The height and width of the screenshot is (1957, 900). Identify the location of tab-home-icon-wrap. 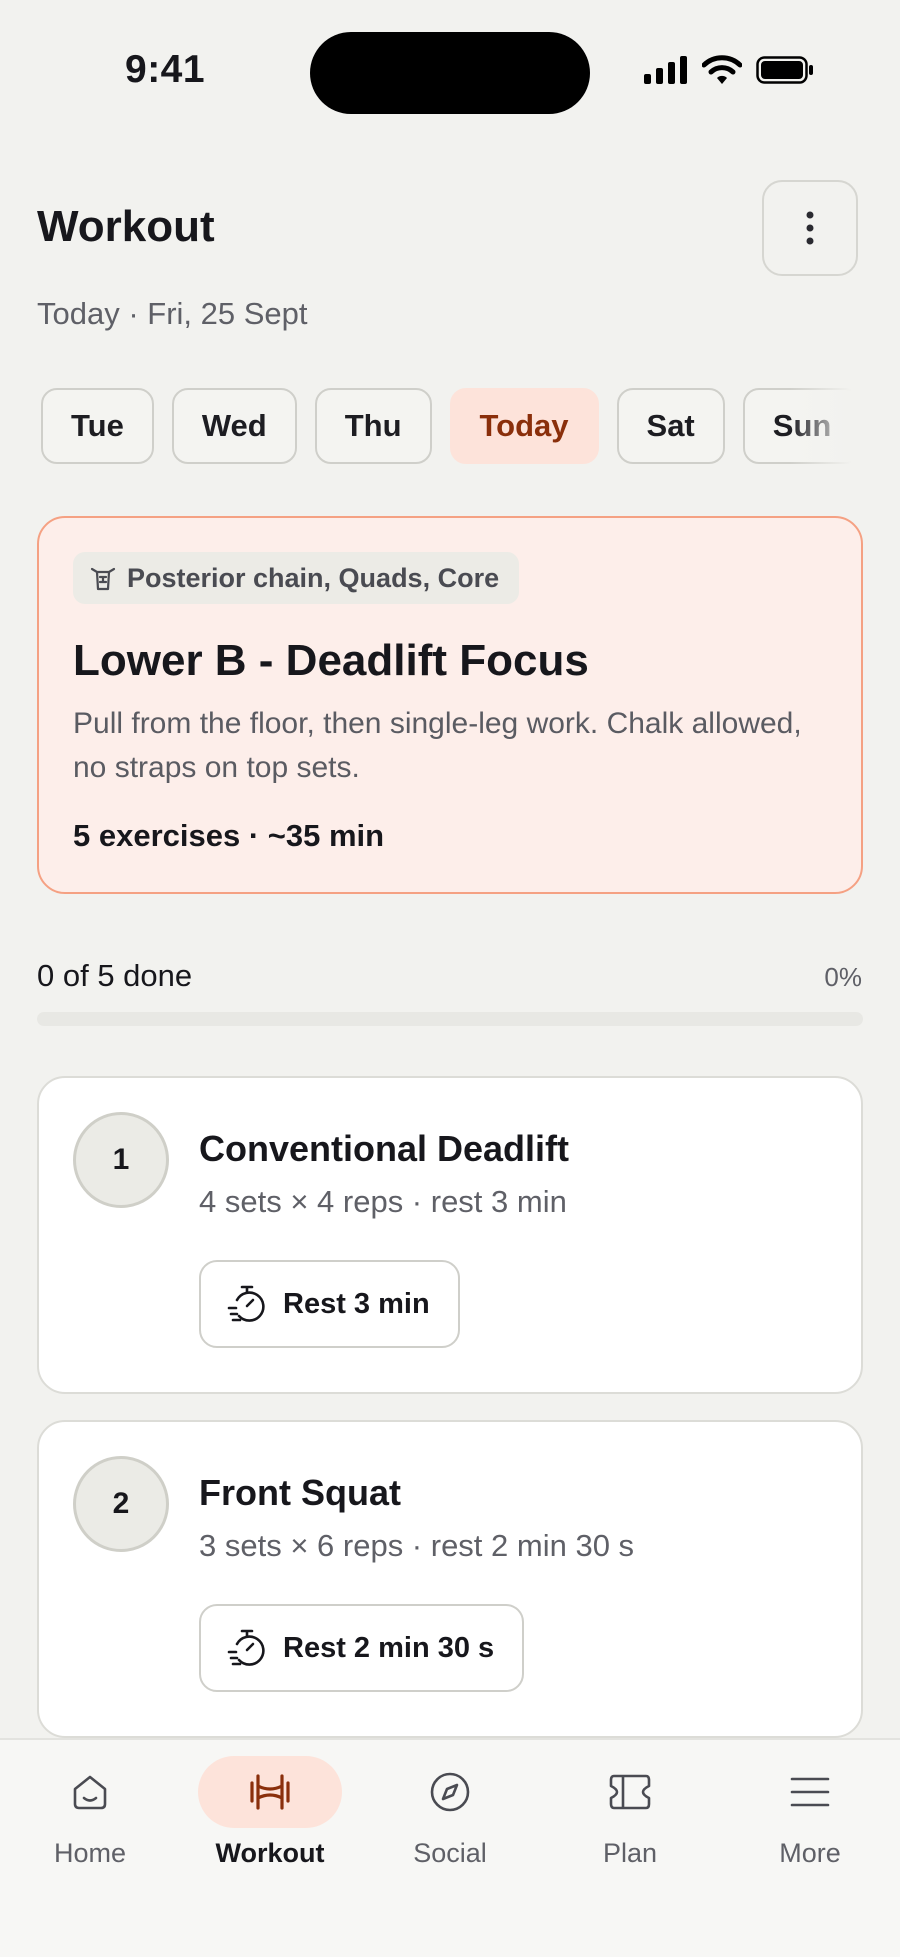
(90, 1792).